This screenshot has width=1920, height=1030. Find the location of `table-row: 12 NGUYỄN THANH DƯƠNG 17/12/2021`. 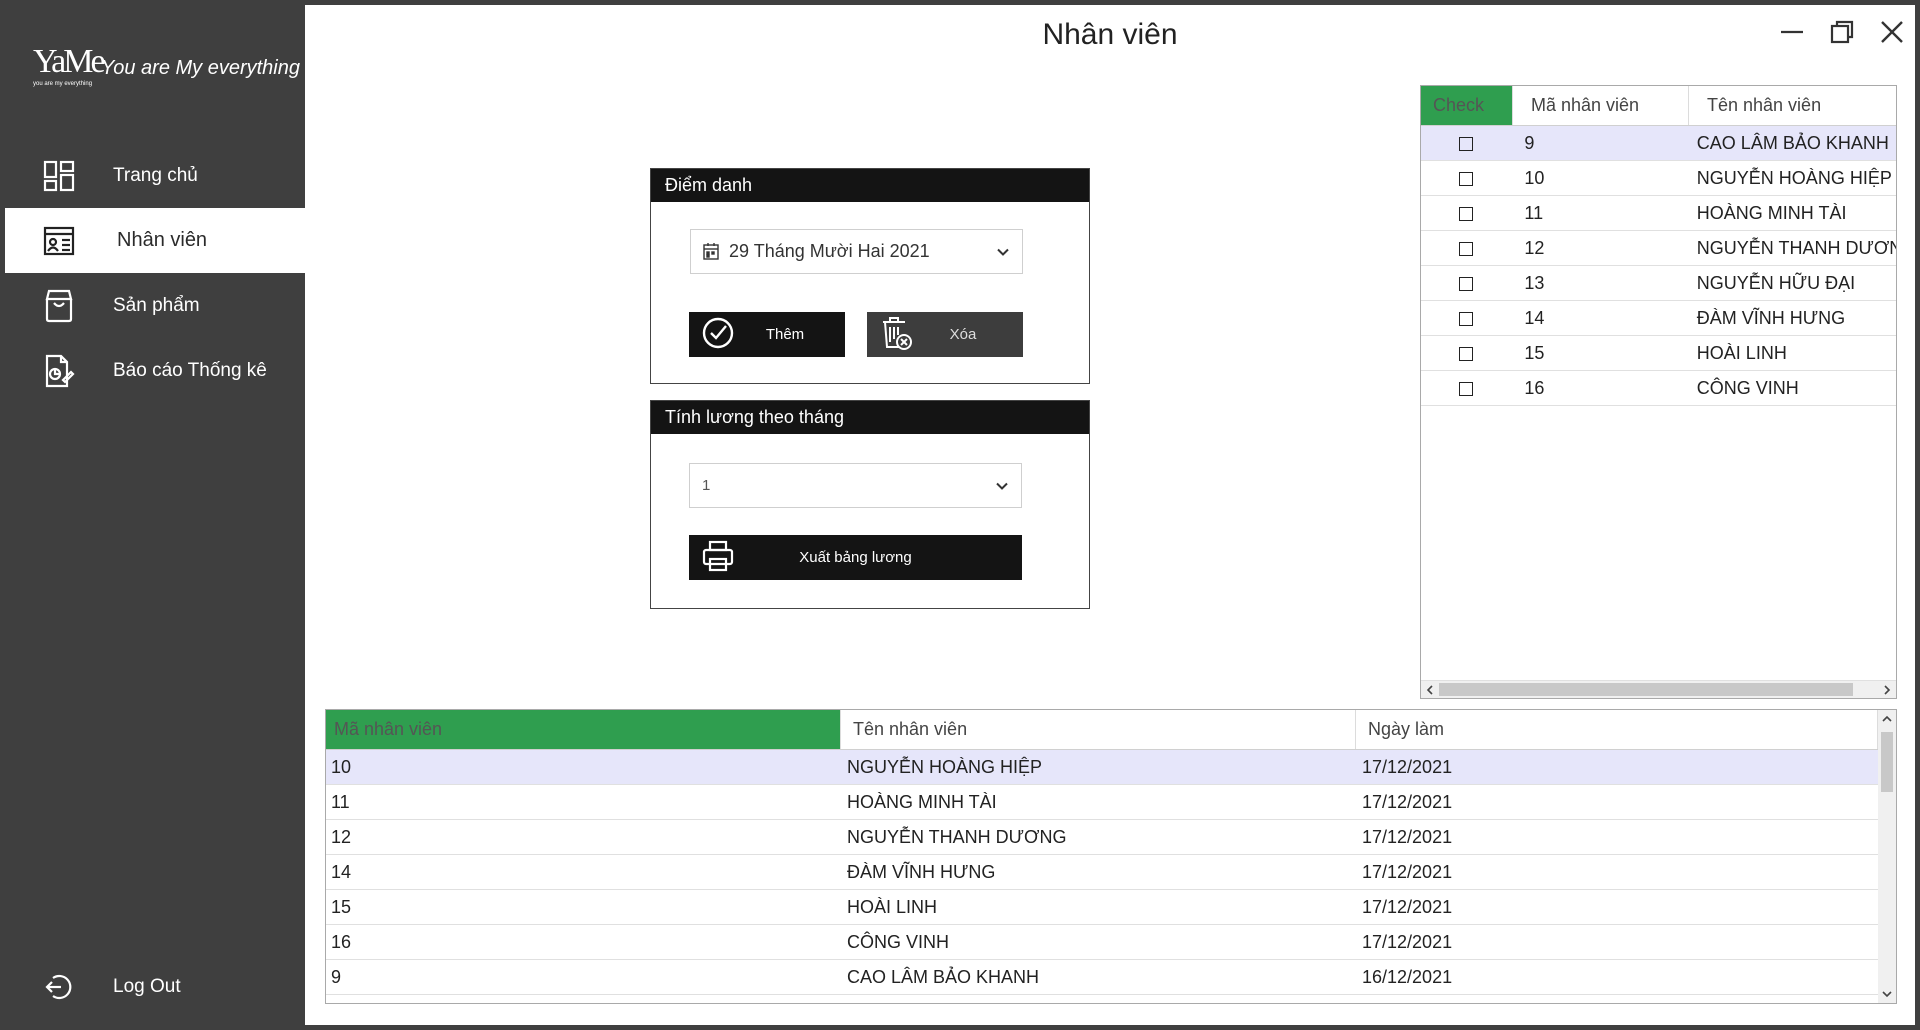

table-row: 12 NGUYỄN THANH DƯƠNG 17/12/2021 is located at coordinates (1102, 837).